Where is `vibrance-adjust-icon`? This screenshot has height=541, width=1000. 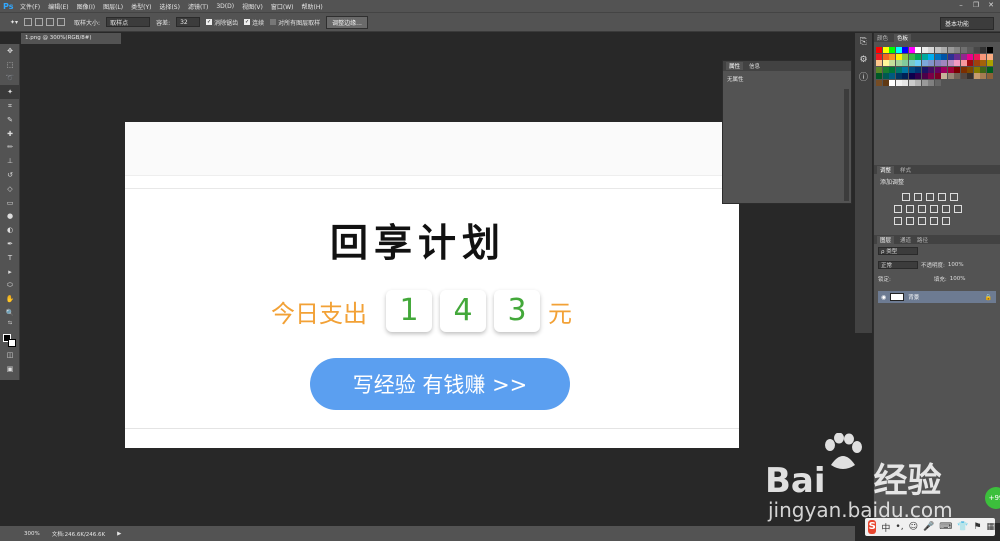
vibrance-adjust-icon is located at coordinates (954, 197).